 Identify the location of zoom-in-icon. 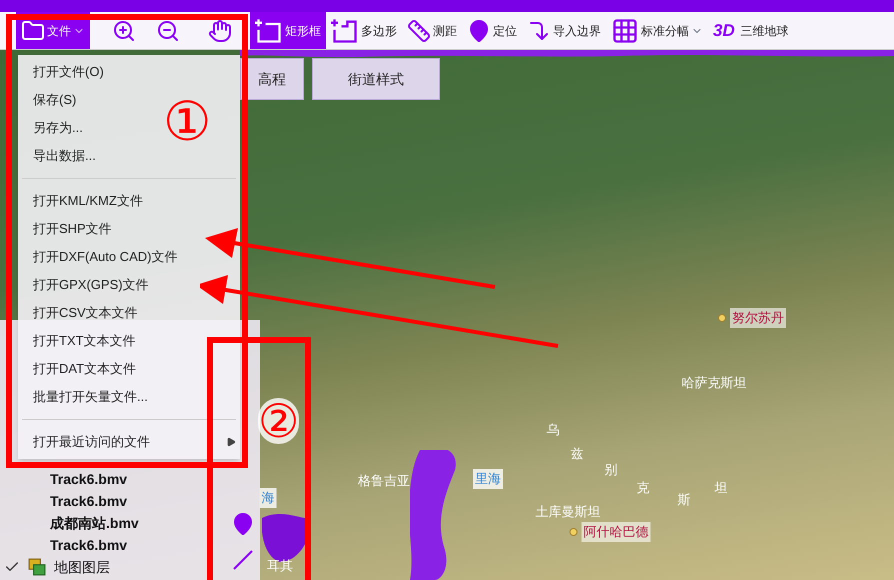
(124, 30).